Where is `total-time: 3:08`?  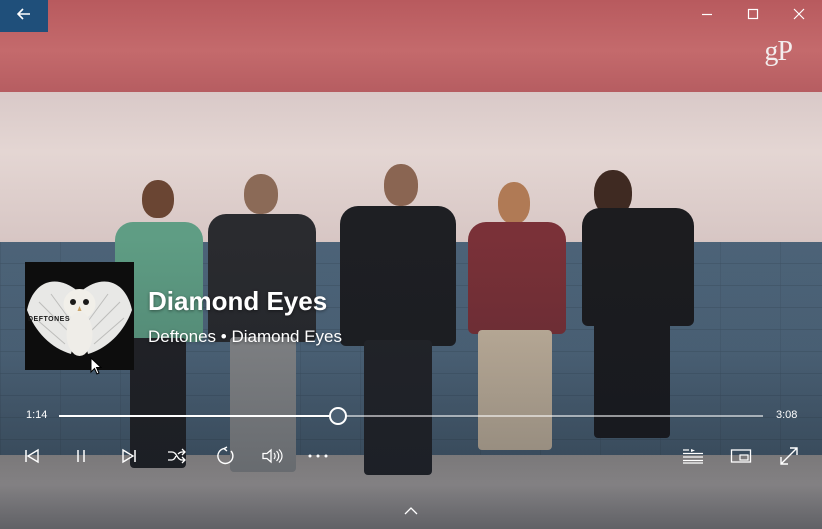
total-time: 3:08 is located at coordinates (787, 415).